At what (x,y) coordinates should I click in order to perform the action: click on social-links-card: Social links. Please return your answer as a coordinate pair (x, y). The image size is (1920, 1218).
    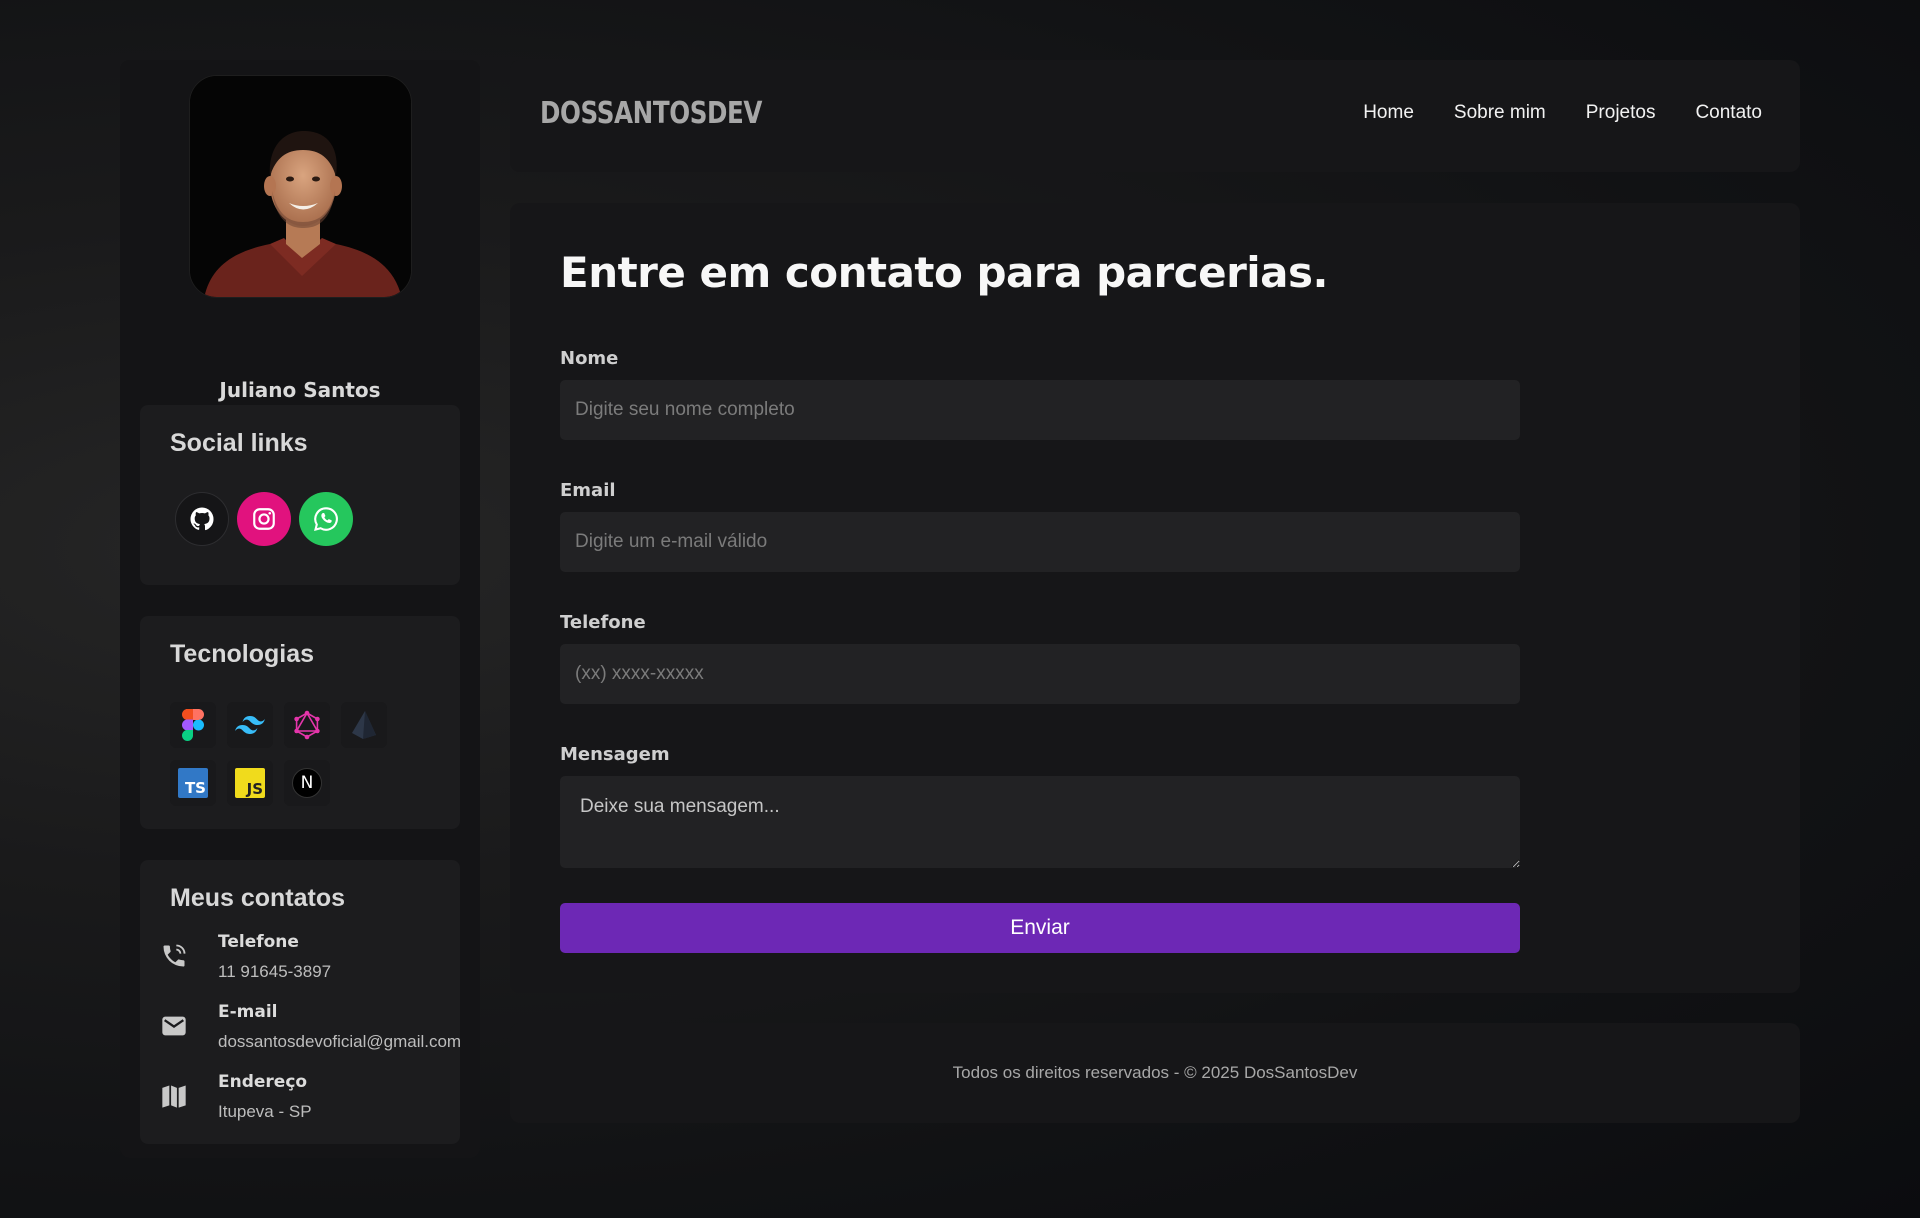
    Looking at the image, I should click on (300, 495).